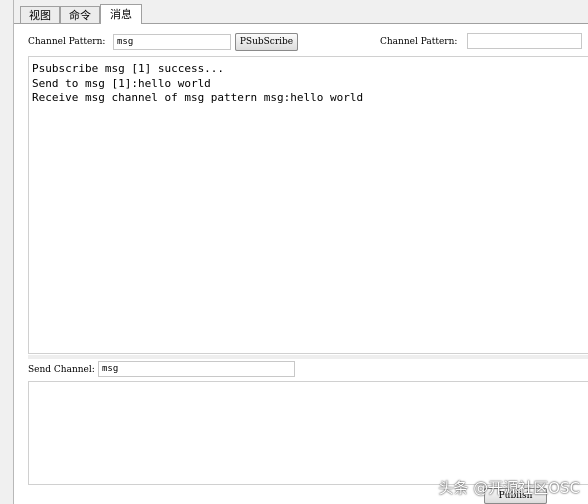  What do you see at coordinates (121, 23) in the screenshot?
I see `tab-active-gap` at bounding box center [121, 23].